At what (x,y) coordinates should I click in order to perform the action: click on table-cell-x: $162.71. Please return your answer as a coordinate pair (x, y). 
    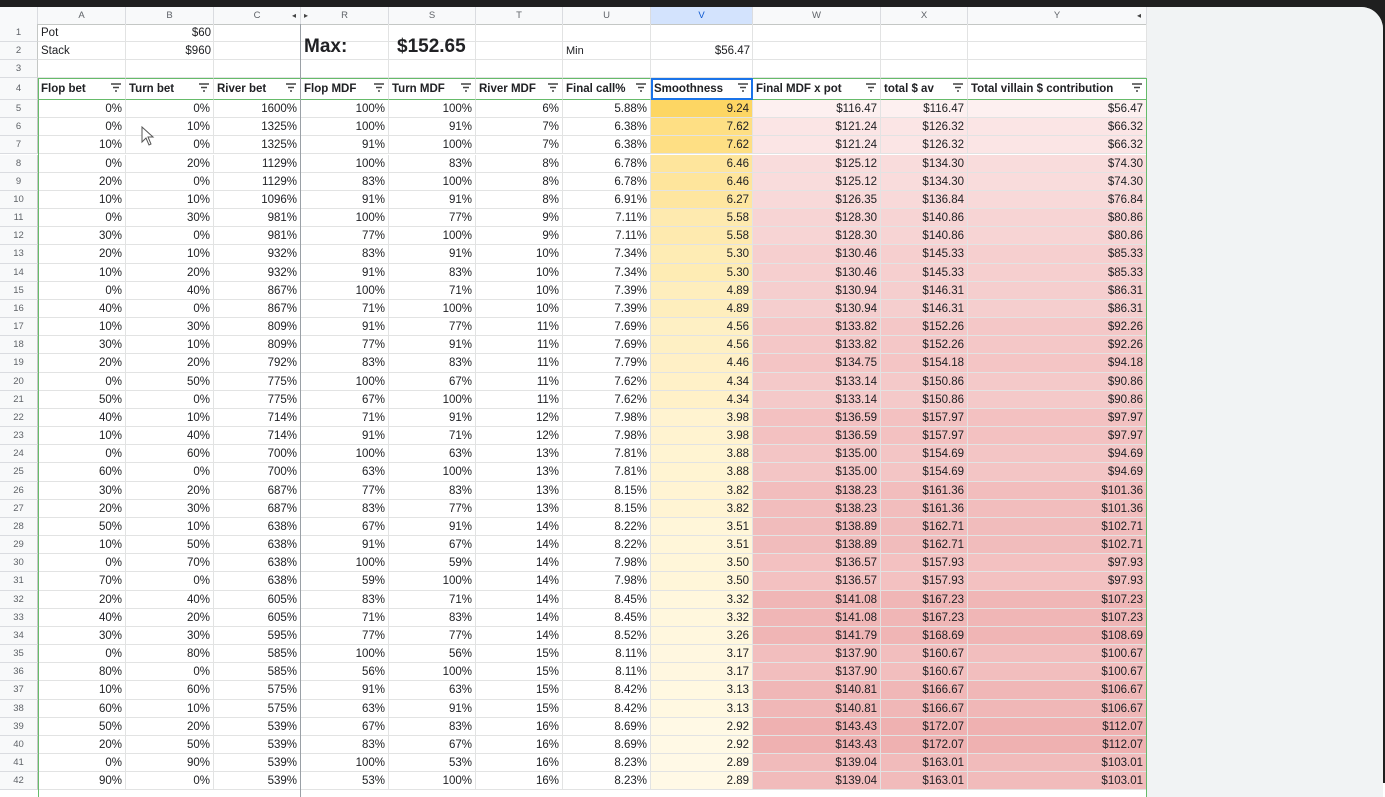
    Looking at the image, I should click on (924, 527).